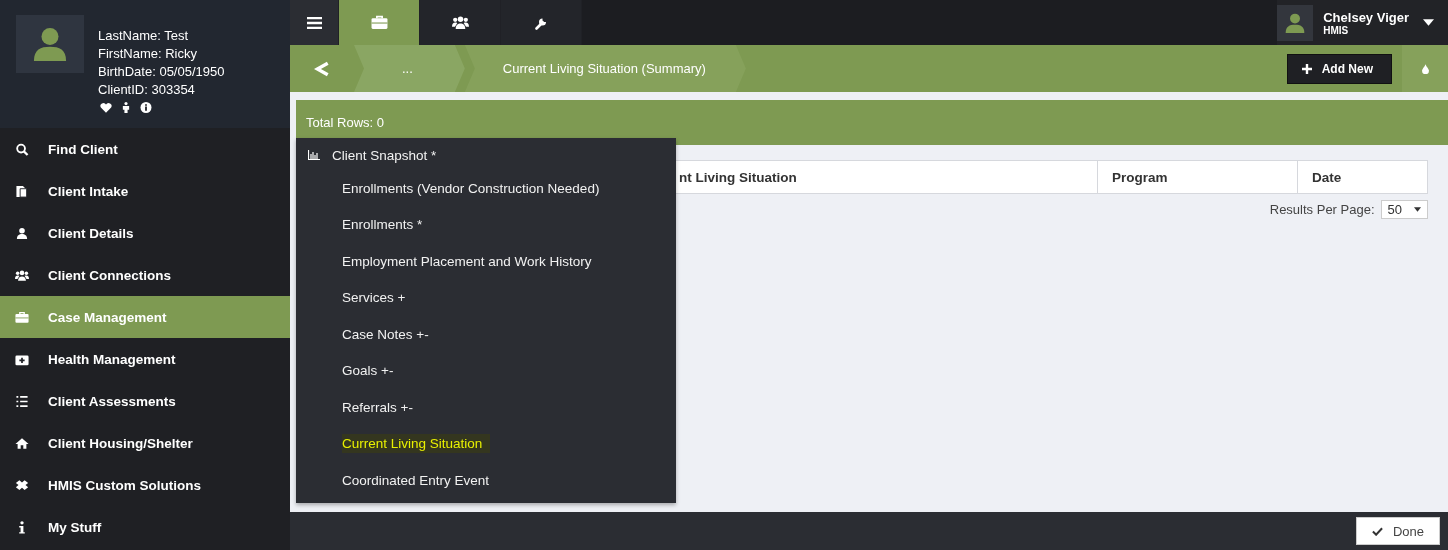 This screenshot has width=1448, height=550. Describe the element at coordinates (145, 233) in the screenshot. I see `sidebar-item: Client Details` at that location.